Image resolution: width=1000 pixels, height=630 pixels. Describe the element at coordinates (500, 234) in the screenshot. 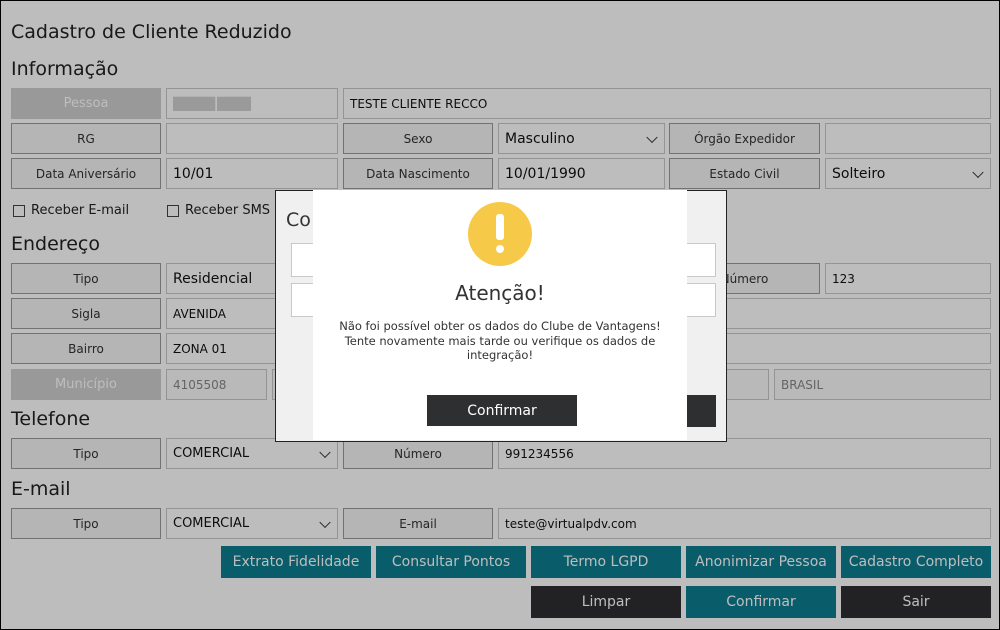

I see `warning-icon` at that location.